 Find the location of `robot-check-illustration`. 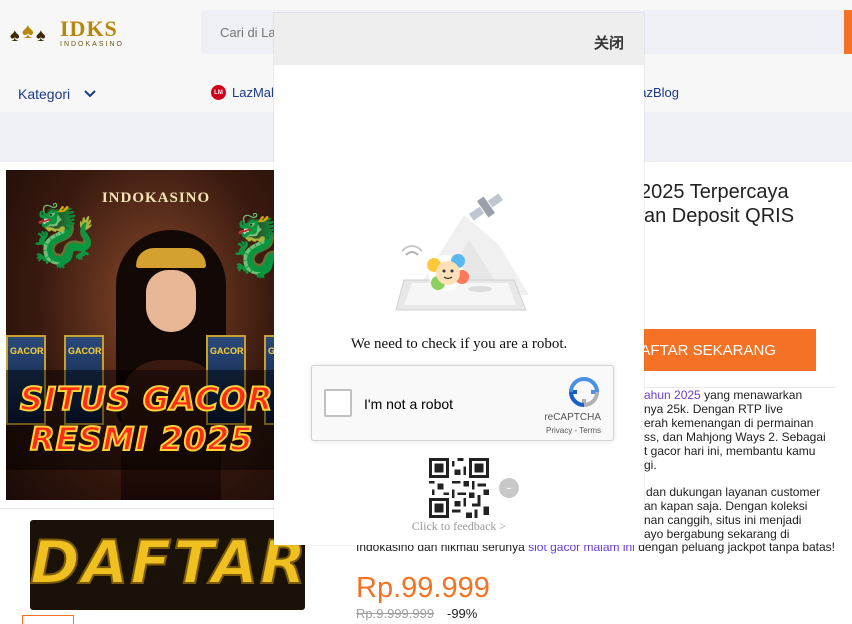

robot-check-illustration is located at coordinates (462, 252).